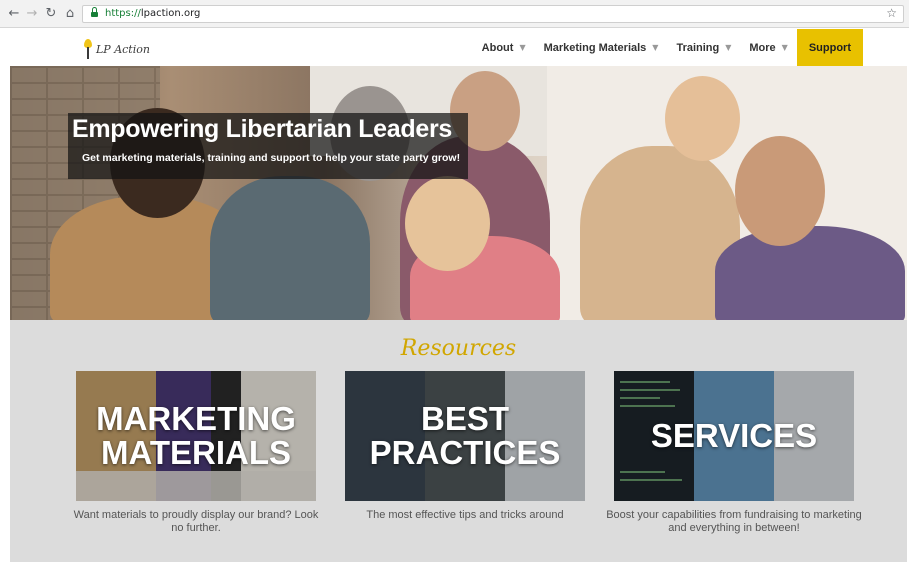 Image resolution: width=909 pixels, height=562 pixels. I want to click on browser-toolbar: ← → ↻ ⌂ https://lpaction.org ☆, so click(454, 14).